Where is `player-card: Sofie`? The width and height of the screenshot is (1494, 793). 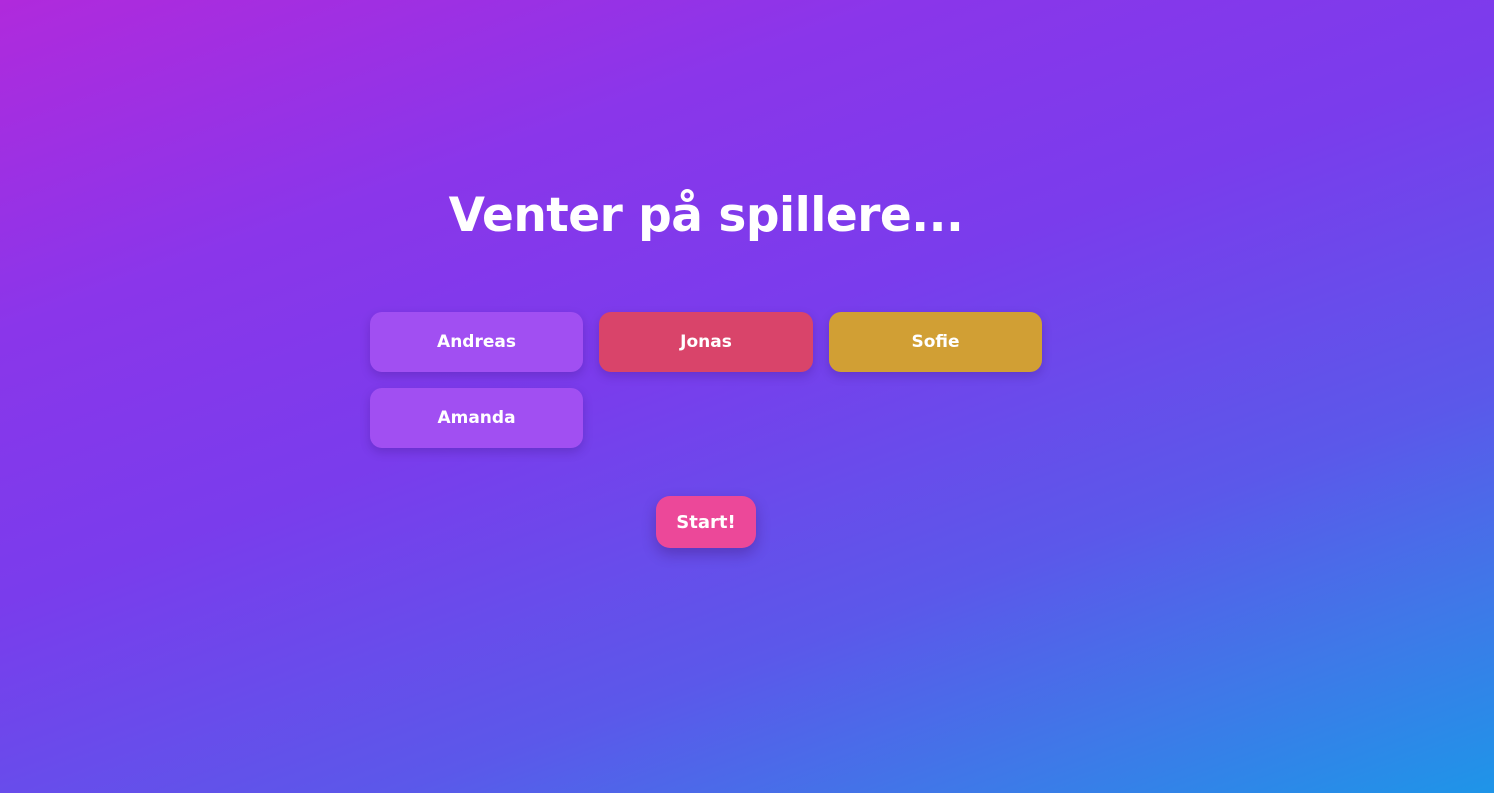
player-card: Sofie is located at coordinates (935, 342).